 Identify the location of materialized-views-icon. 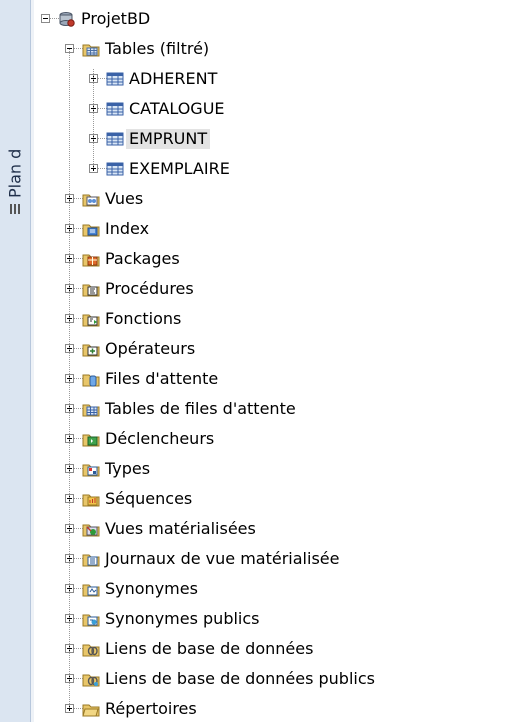
(91, 529).